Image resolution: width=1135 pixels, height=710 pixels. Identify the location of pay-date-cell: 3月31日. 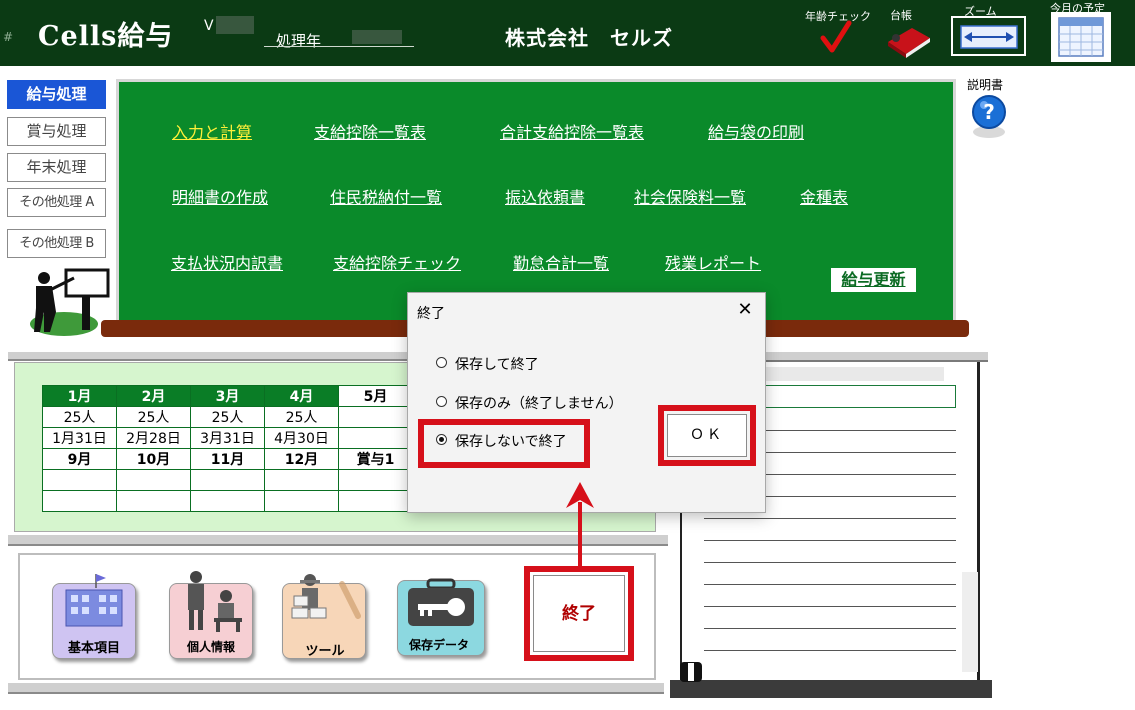
(227, 438).